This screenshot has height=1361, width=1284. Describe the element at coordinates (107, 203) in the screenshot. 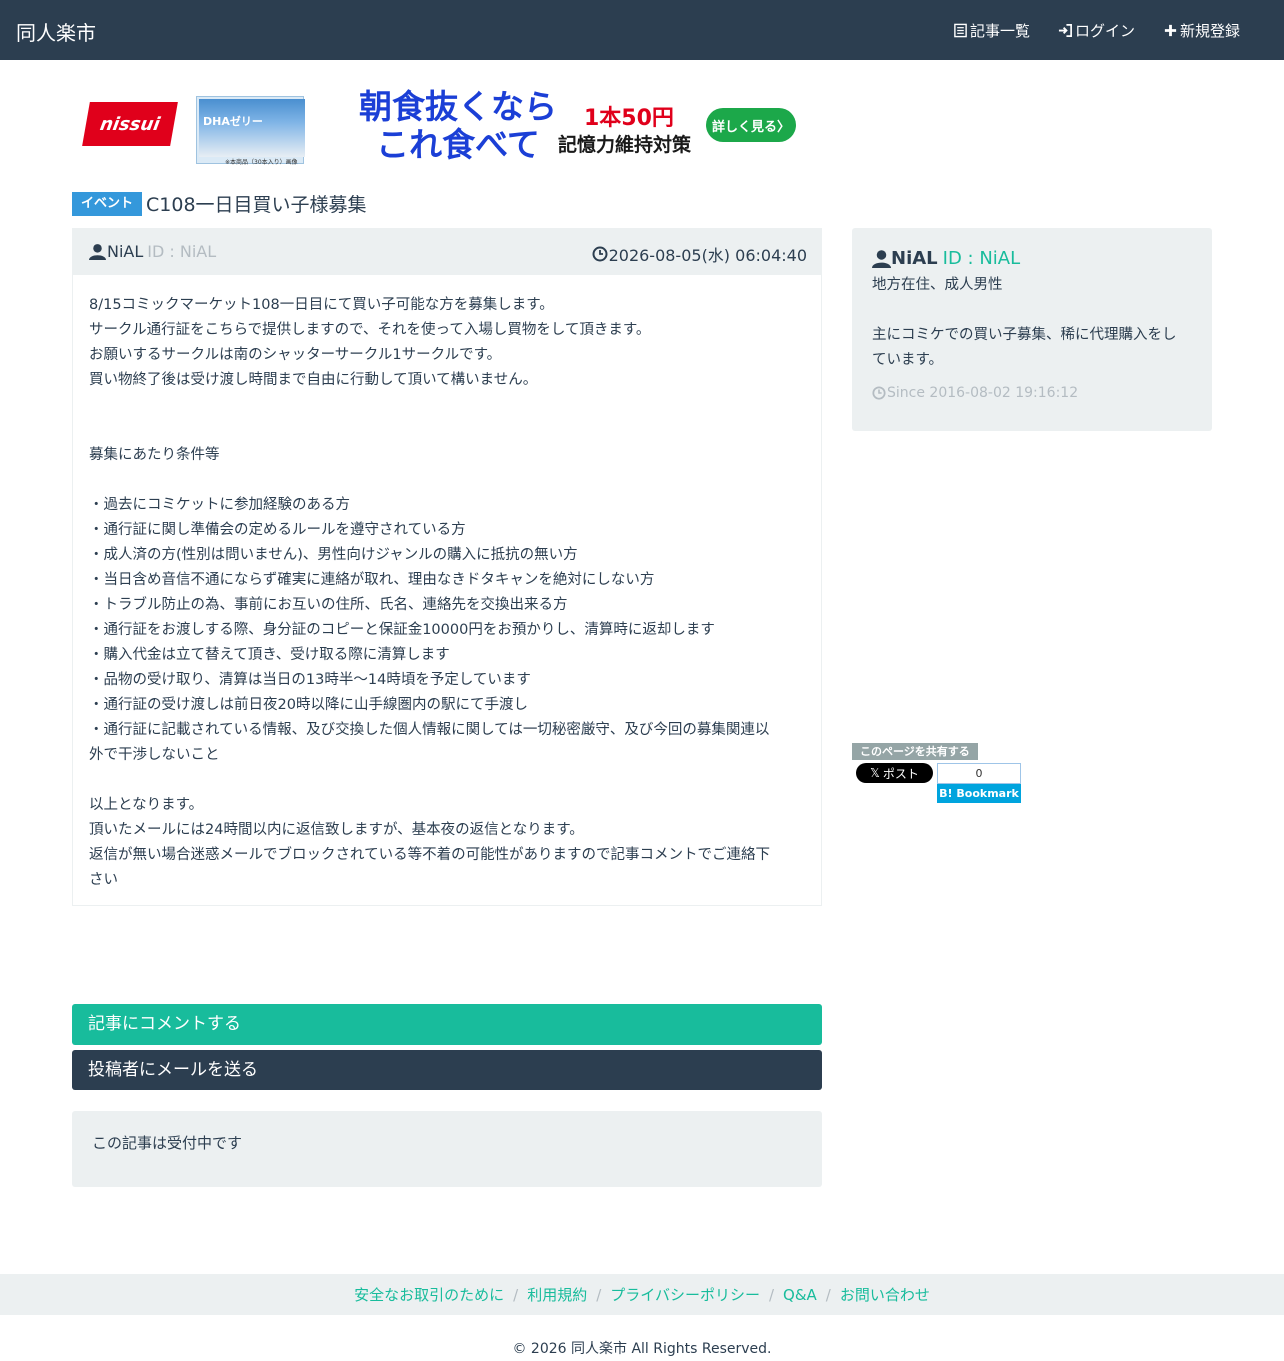

I see `category-badge: イベント` at that location.